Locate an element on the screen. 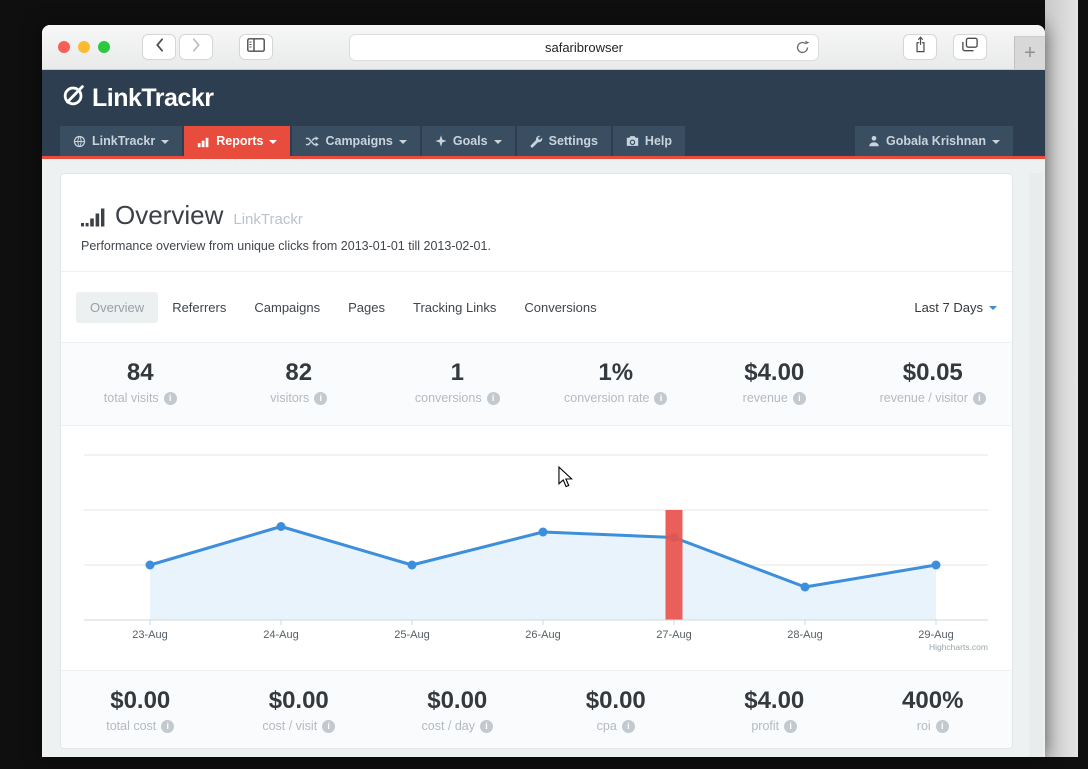  traffic-lights is located at coordinates (84, 47).